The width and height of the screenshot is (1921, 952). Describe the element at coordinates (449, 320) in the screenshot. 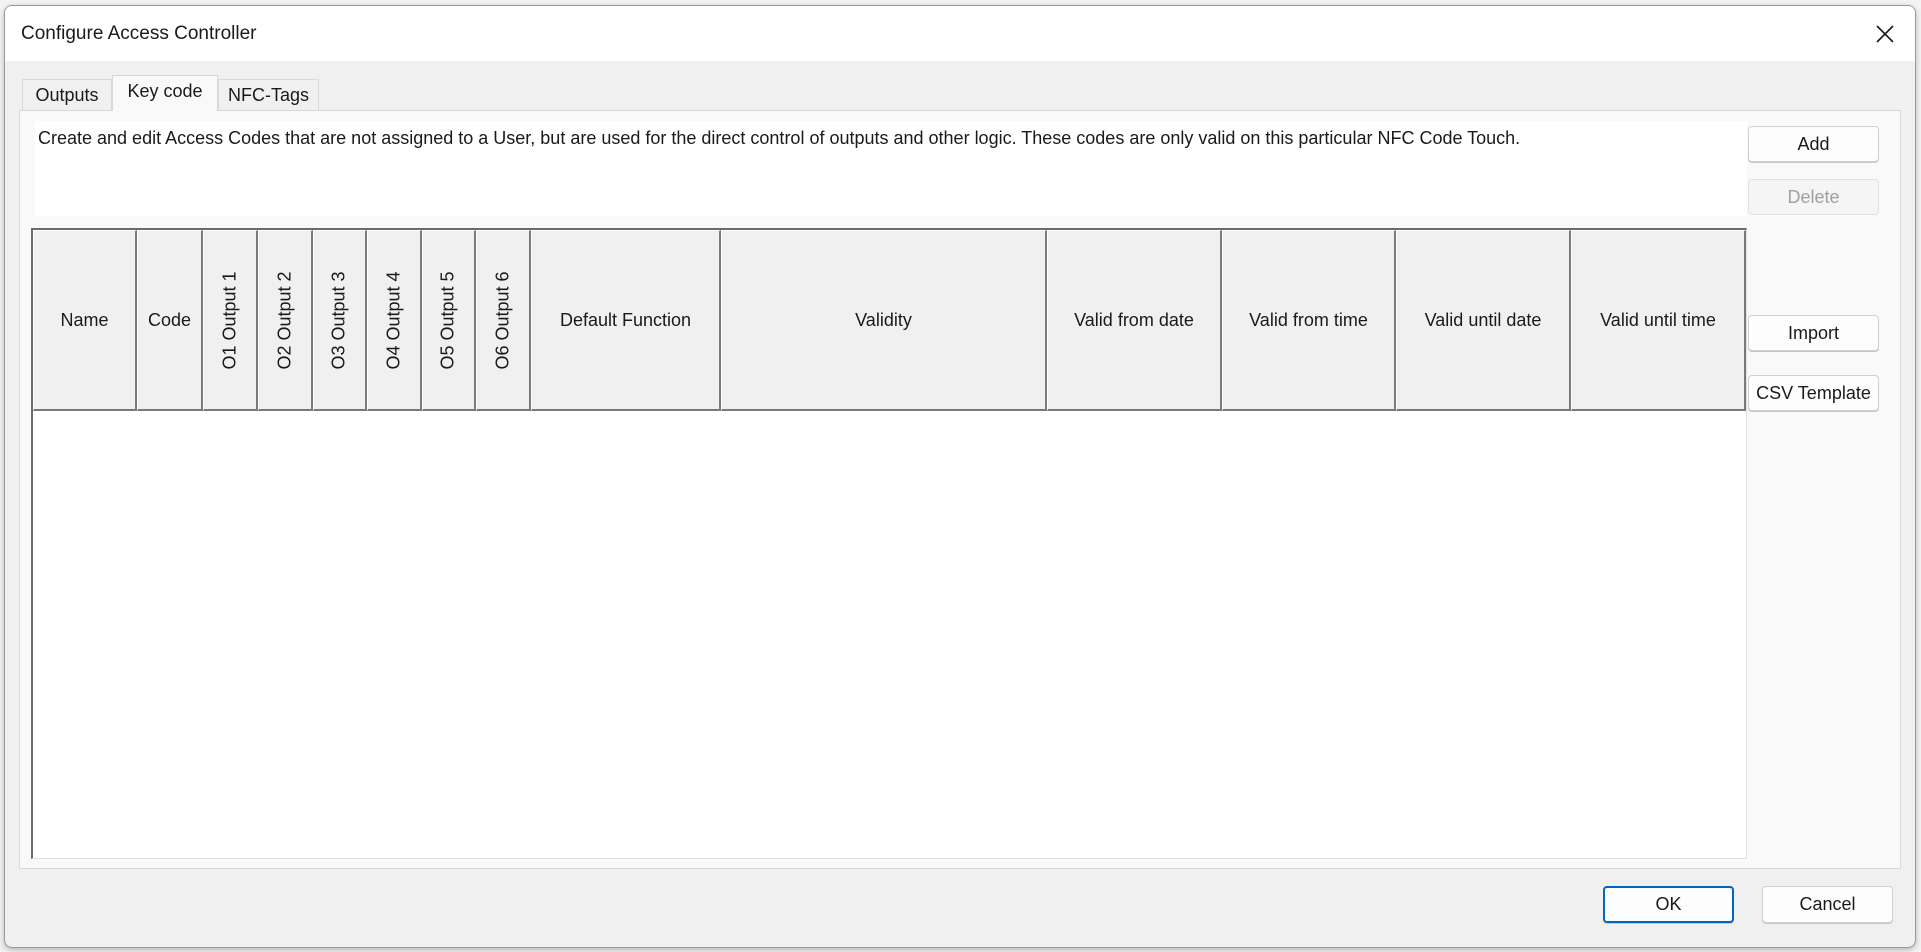

I see `column-header-output-5: O5 Output 5` at that location.